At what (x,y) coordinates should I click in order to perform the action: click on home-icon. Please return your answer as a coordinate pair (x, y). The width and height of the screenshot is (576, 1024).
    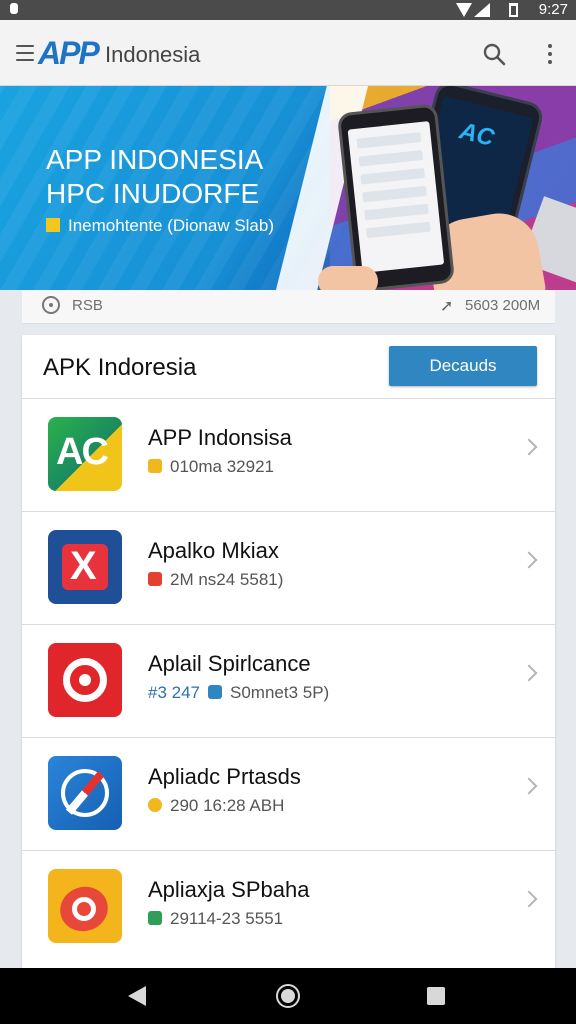
    Looking at the image, I should click on (288, 996).